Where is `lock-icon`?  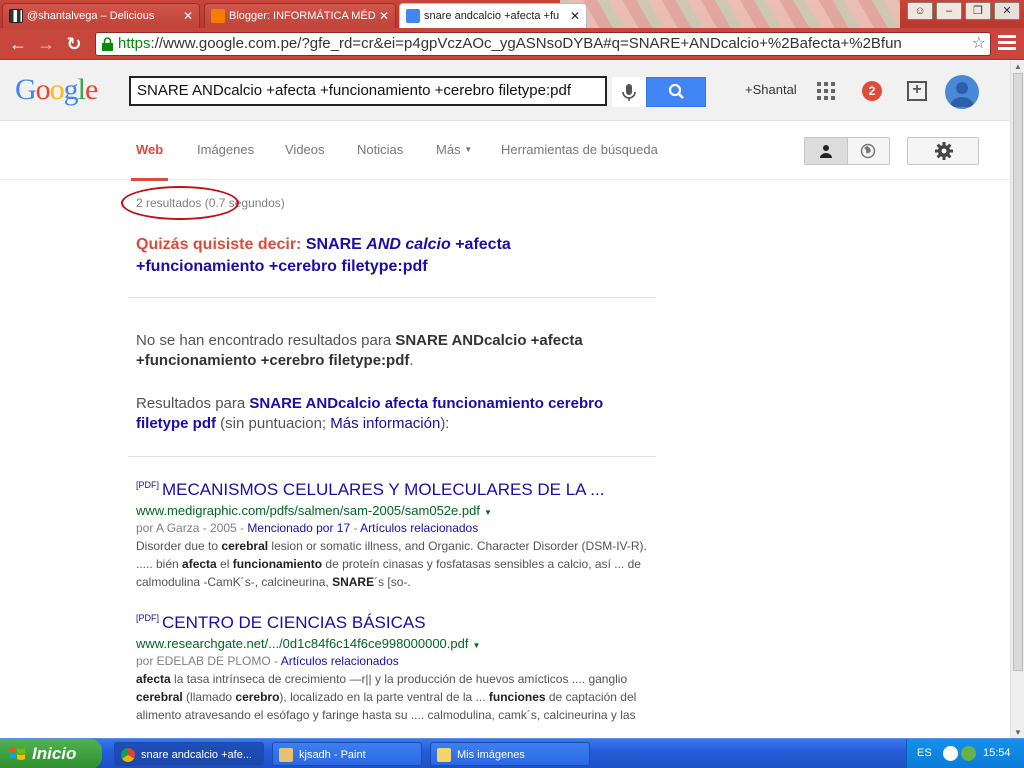
lock-icon is located at coordinates (107, 44).